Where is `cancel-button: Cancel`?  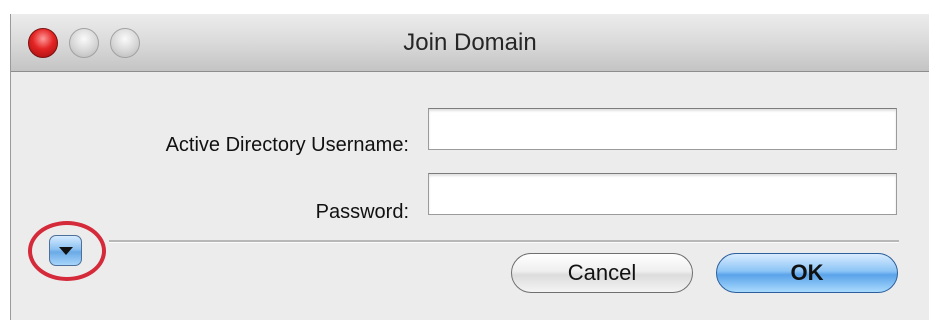 cancel-button: Cancel is located at coordinates (602, 273).